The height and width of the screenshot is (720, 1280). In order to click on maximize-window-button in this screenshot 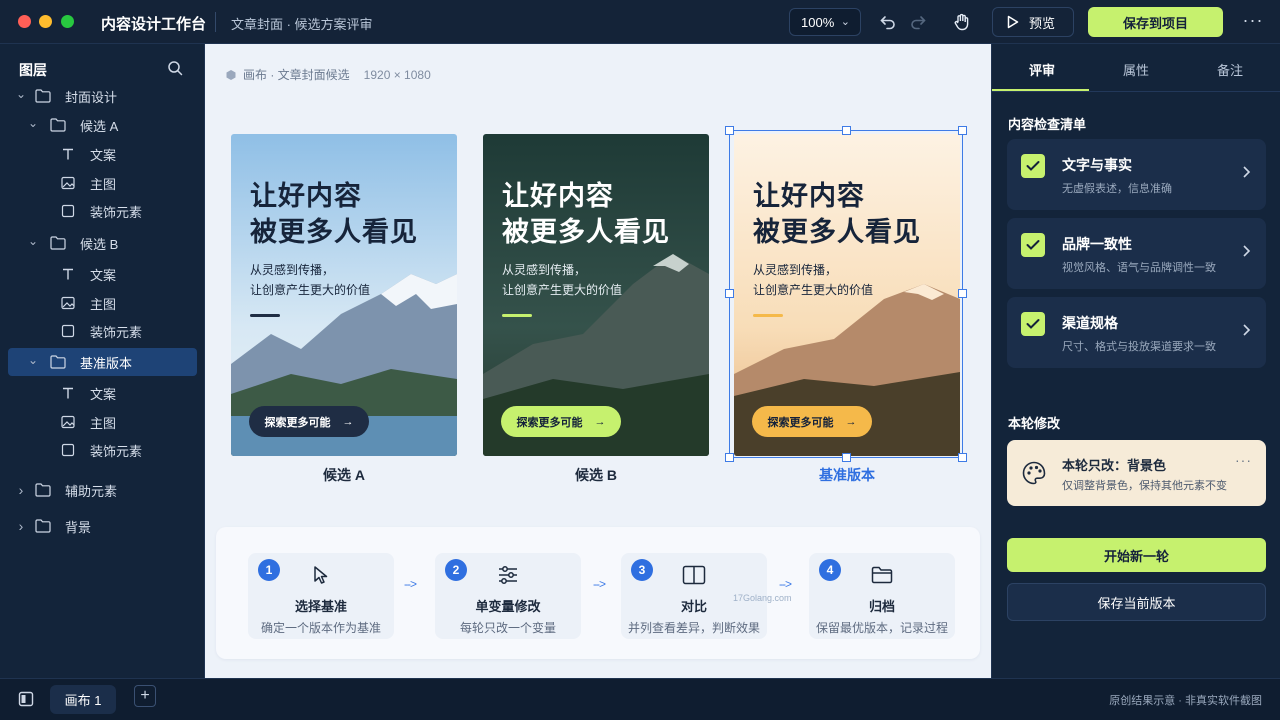, I will do `click(67, 21)`.